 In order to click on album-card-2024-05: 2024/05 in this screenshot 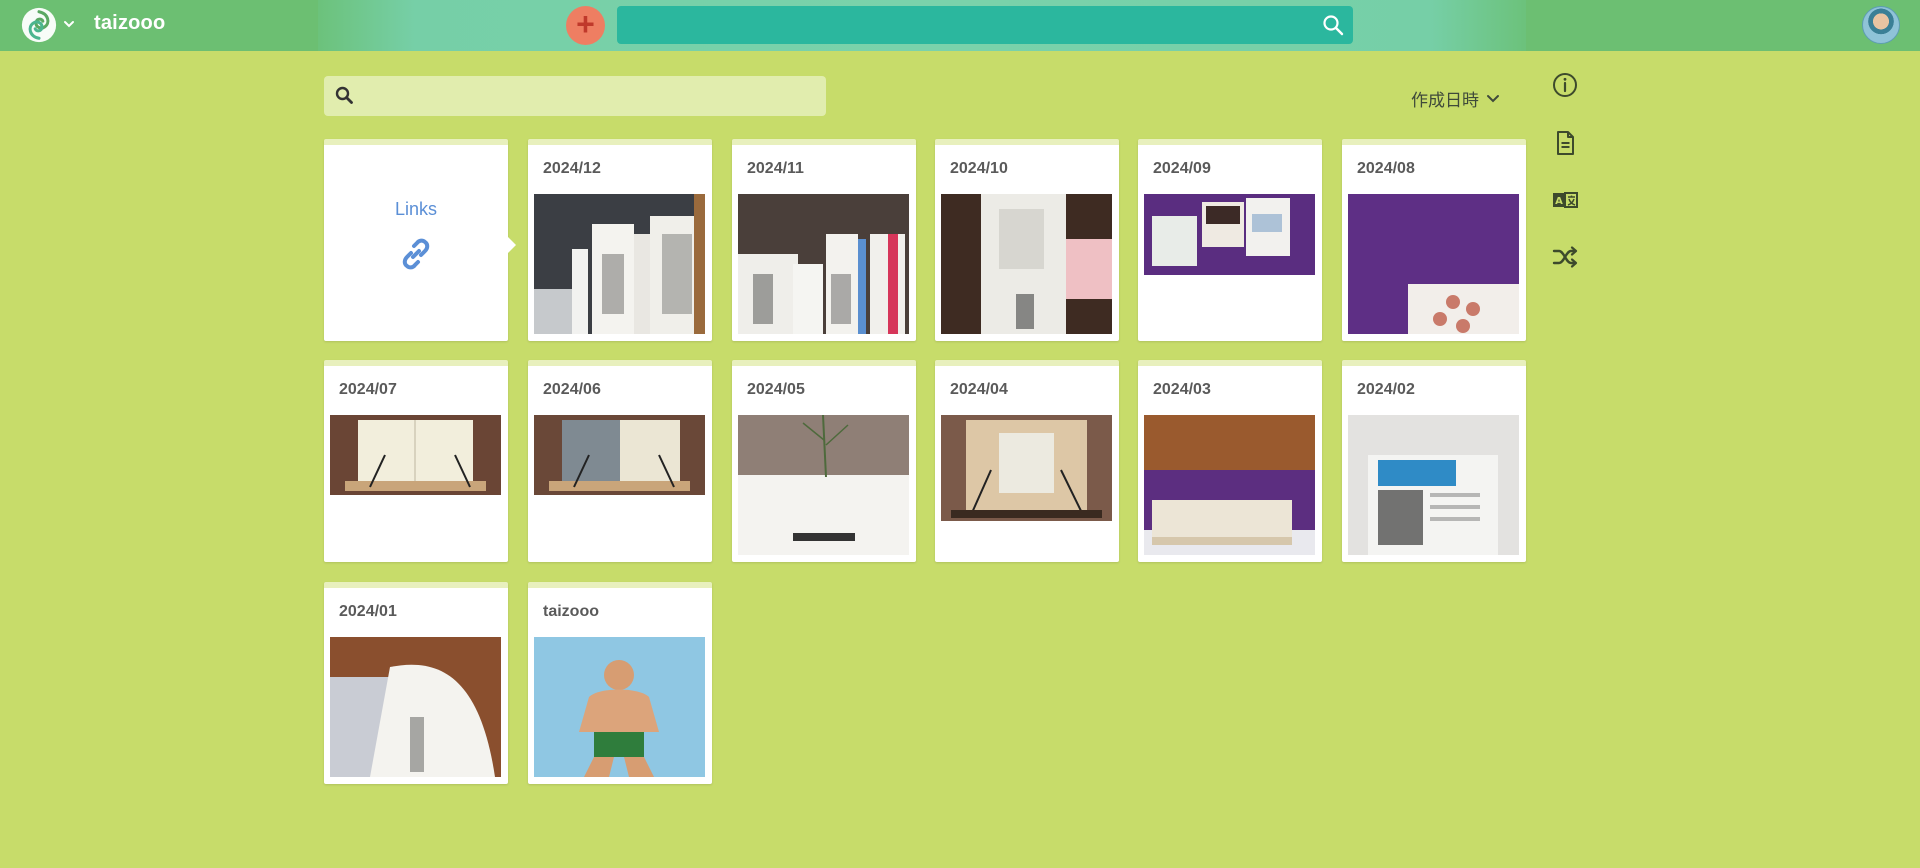, I will do `click(824, 461)`.